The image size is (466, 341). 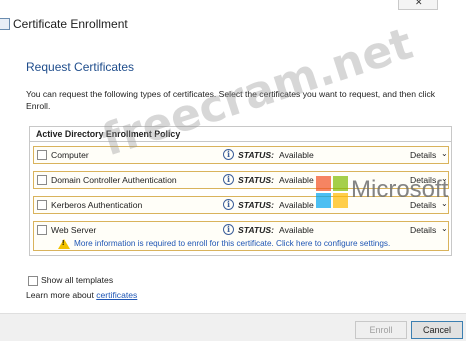 What do you see at coordinates (381, 330) in the screenshot?
I see `enroll-button: Enroll` at bounding box center [381, 330].